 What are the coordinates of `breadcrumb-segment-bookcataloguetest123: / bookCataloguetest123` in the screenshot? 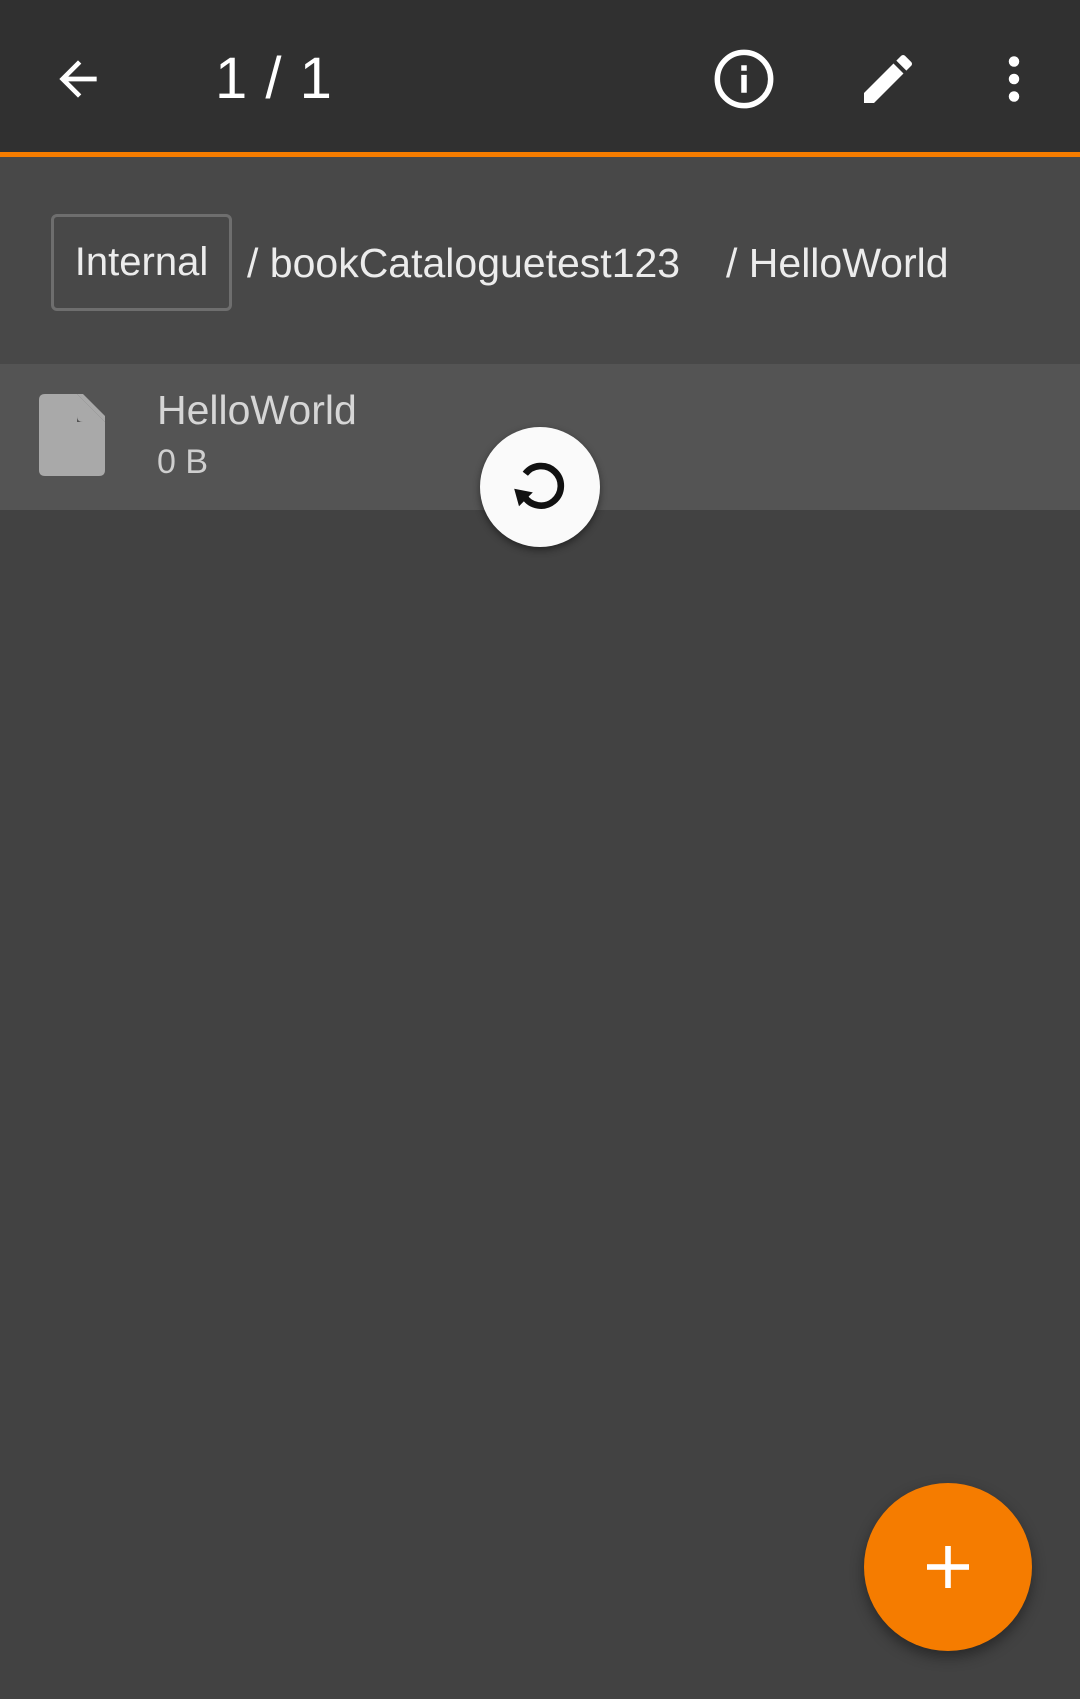 It's located at (463, 263).